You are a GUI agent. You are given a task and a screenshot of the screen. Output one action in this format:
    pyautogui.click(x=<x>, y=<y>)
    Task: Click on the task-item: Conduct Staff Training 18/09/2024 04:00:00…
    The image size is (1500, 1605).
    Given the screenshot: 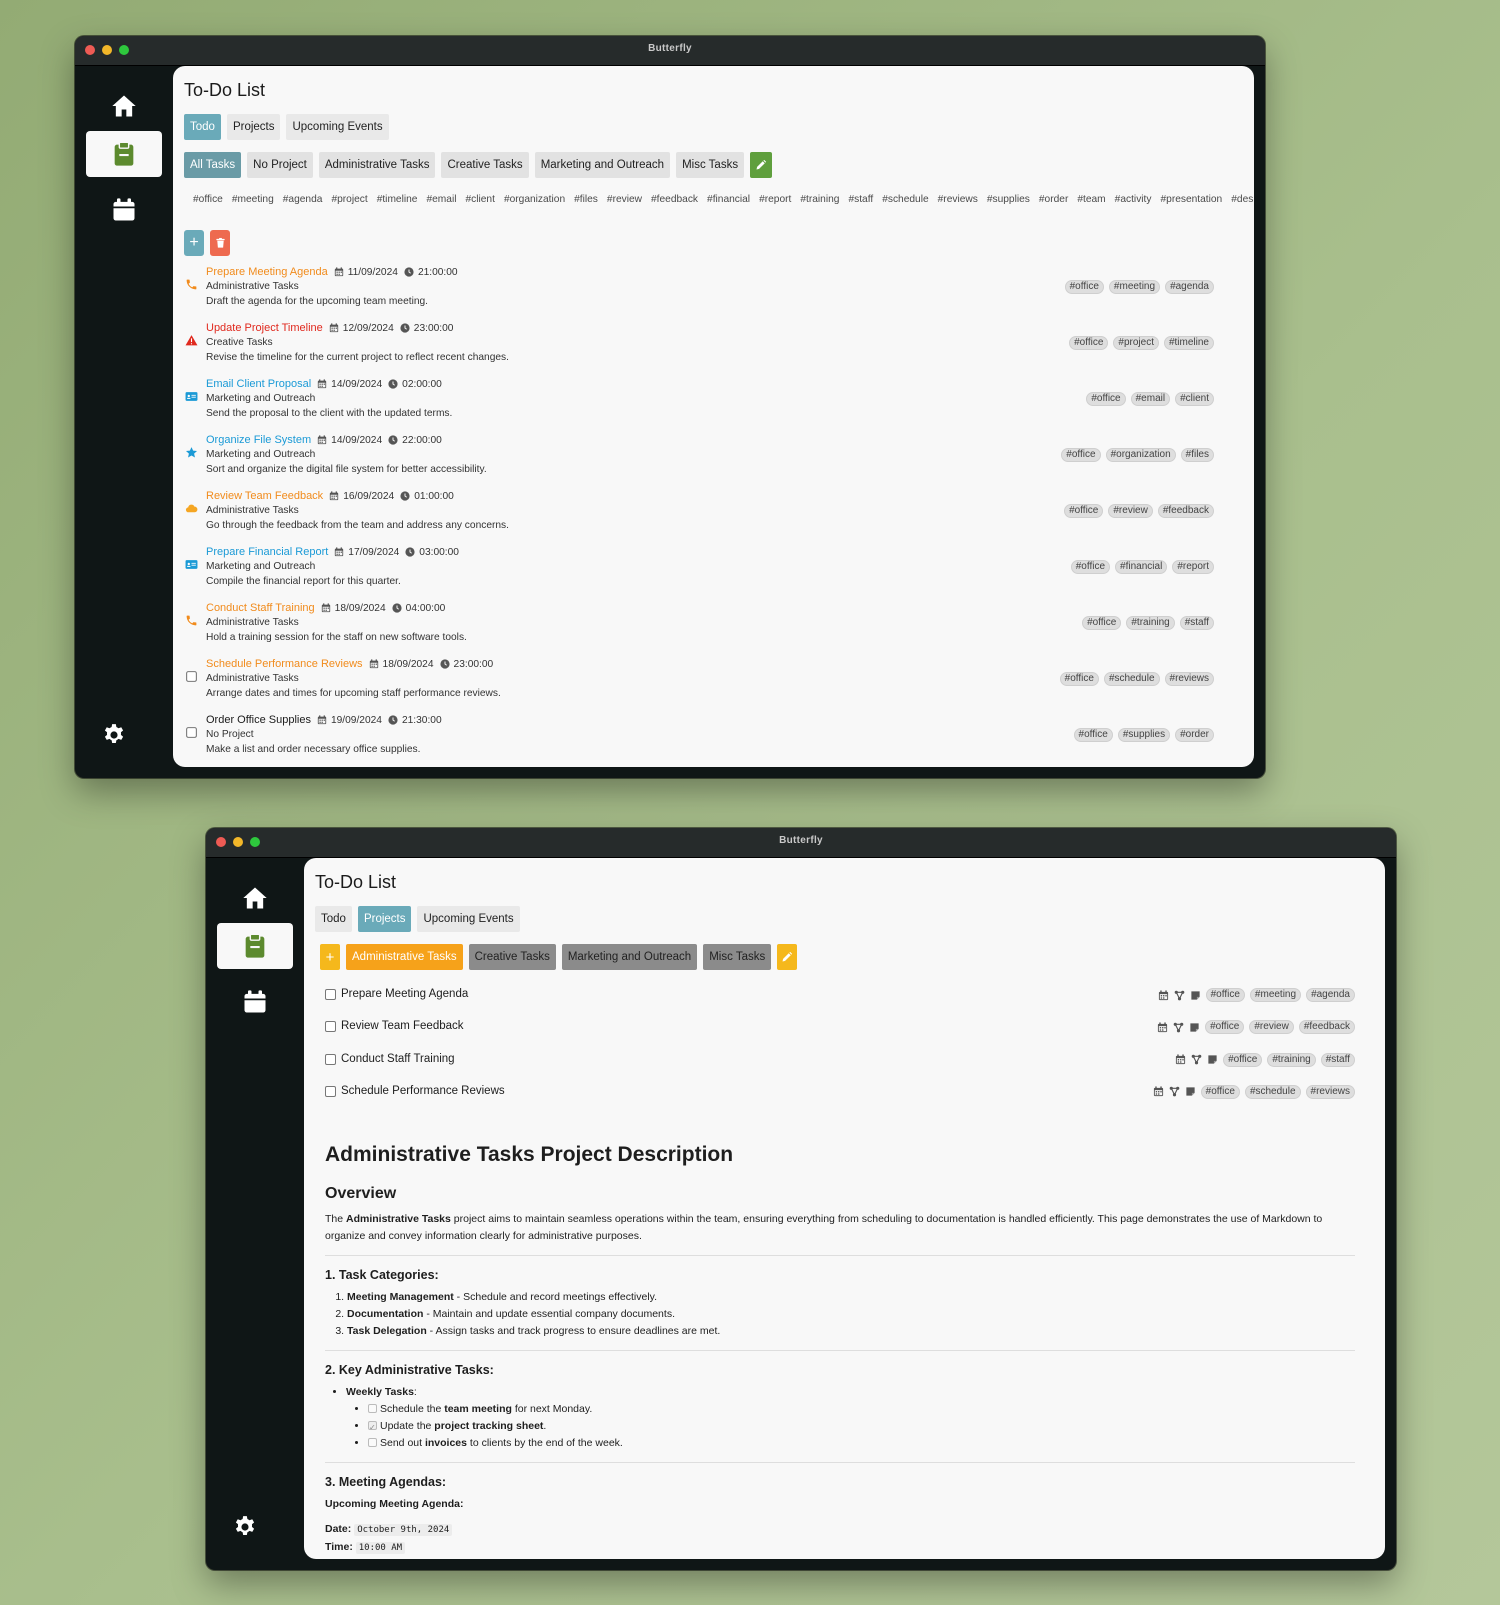 What is the action you would take?
    pyautogui.click(x=699, y=630)
    